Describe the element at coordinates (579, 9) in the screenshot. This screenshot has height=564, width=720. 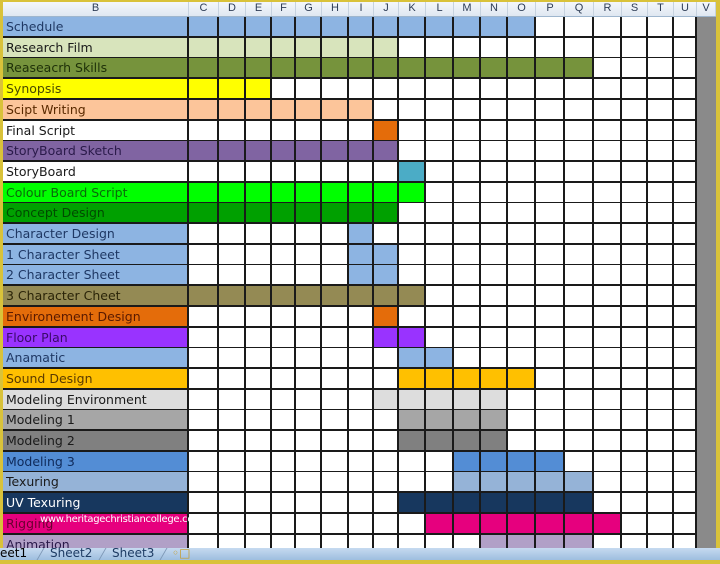
I see `column-header-q: Q` at that location.